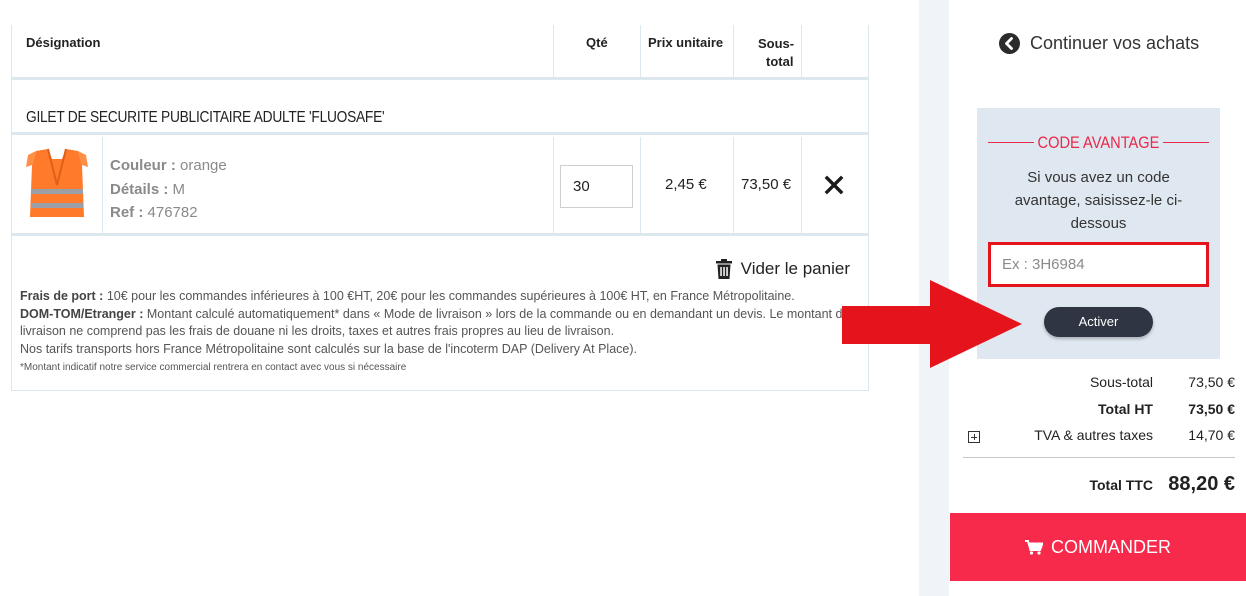 The width and height of the screenshot is (1246, 596). Describe the element at coordinates (1115, 43) in the screenshot. I see `continue-shopping-label: Continuer vos achats` at that location.